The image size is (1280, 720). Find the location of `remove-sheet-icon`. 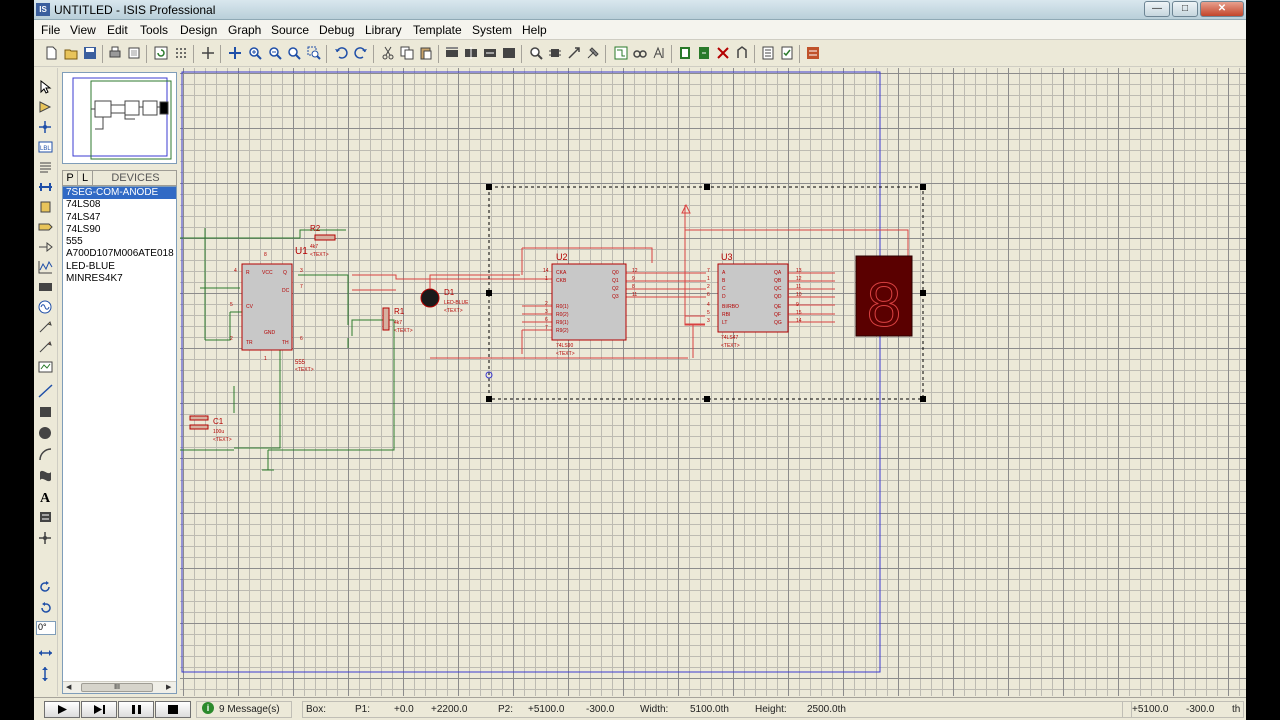

remove-sheet-icon is located at coordinates (723, 53).